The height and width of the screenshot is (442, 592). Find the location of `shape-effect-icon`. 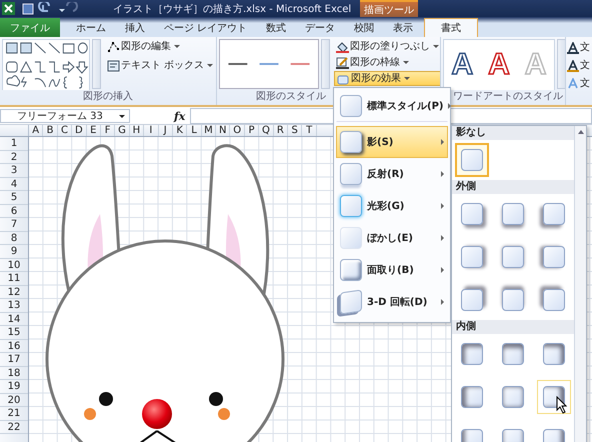

shape-effect-icon is located at coordinates (343, 78).